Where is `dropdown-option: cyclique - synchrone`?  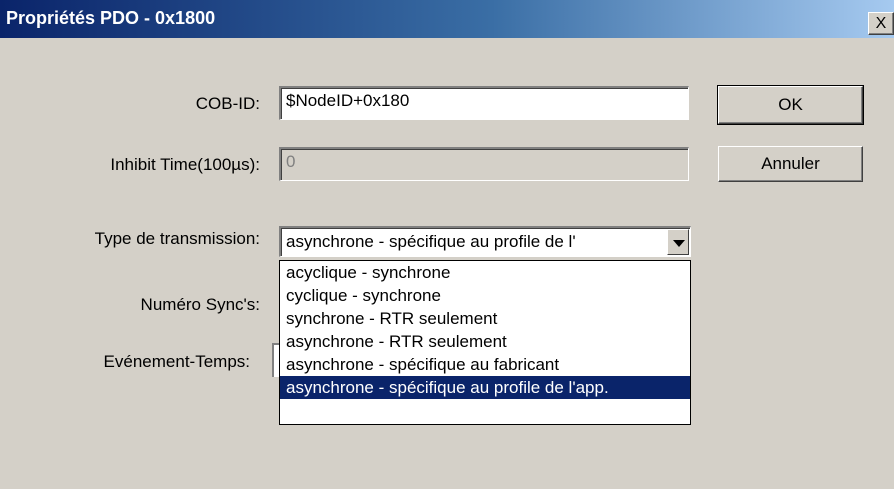 dropdown-option: cyclique - synchrone is located at coordinates (485, 295).